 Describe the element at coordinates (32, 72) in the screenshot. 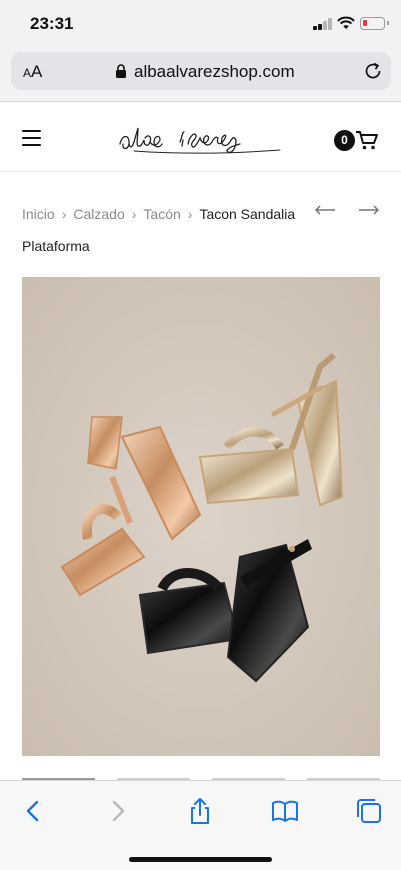

I see `text-size-button: AA` at that location.